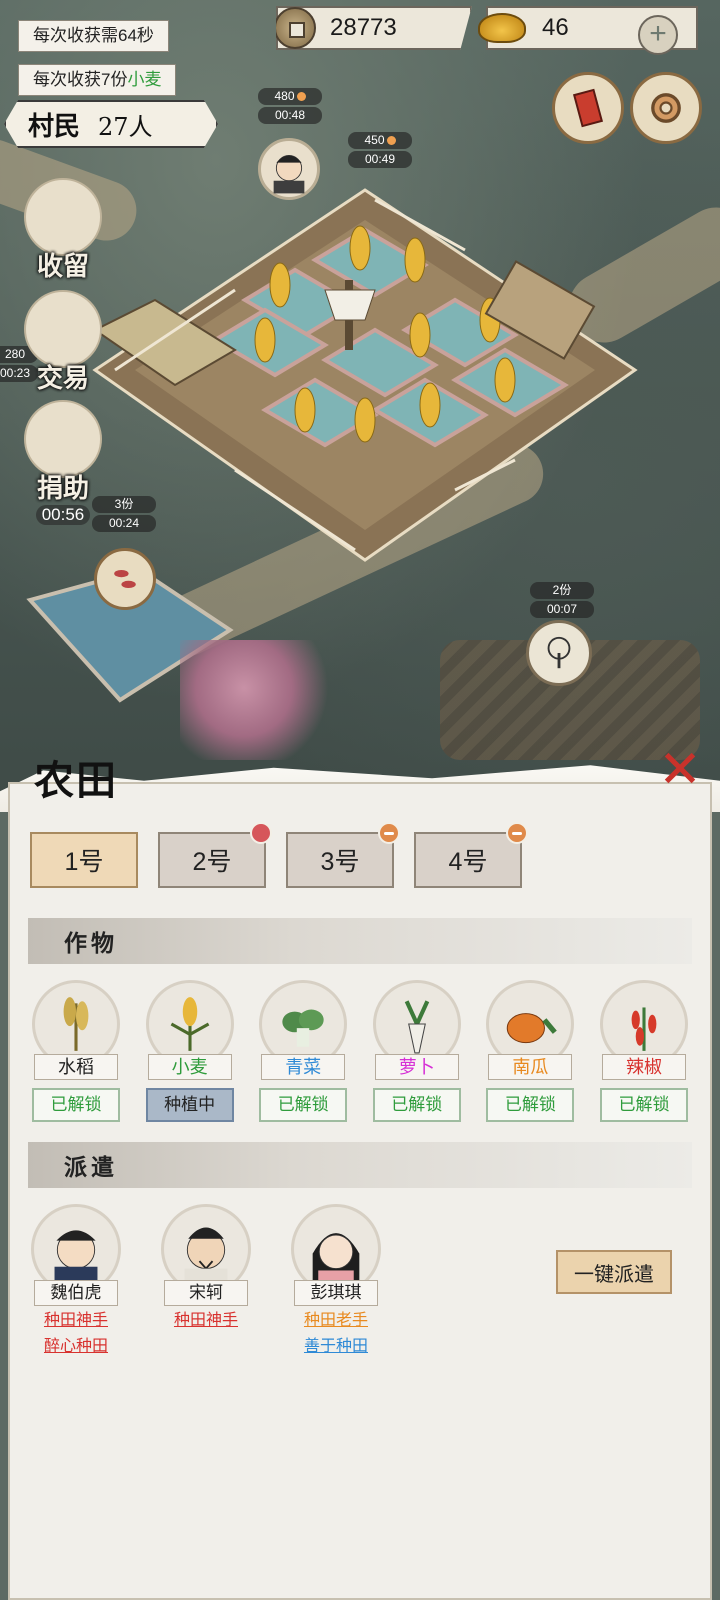 The width and height of the screenshot is (720, 1600). Describe the element at coordinates (279, 855) in the screenshot. I see `field-tabs: 1号 2号 3号 4号` at that location.